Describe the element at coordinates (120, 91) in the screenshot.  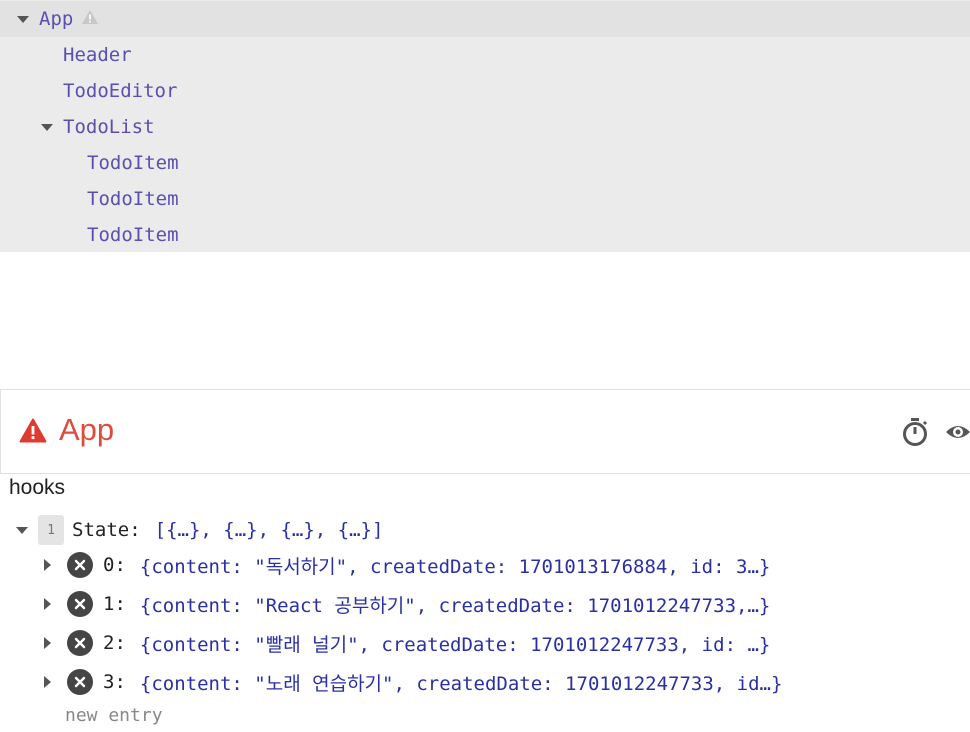
I see `tree-node-label: TodoEditor` at that location.